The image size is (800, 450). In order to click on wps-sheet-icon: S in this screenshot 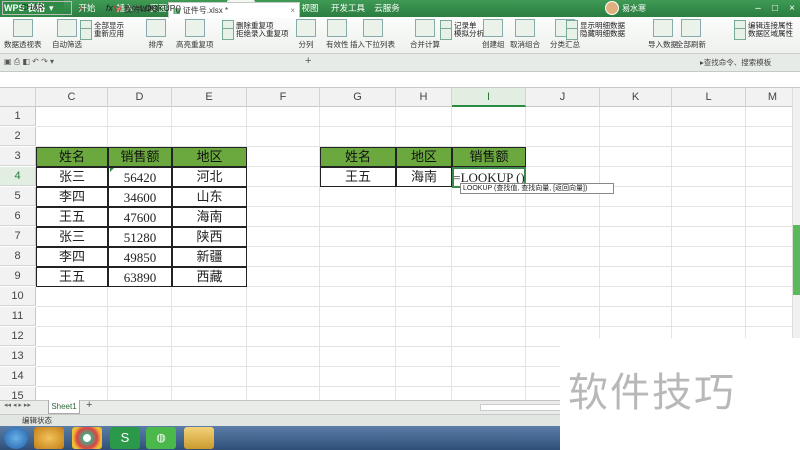, I will do `click(125, 438)`.